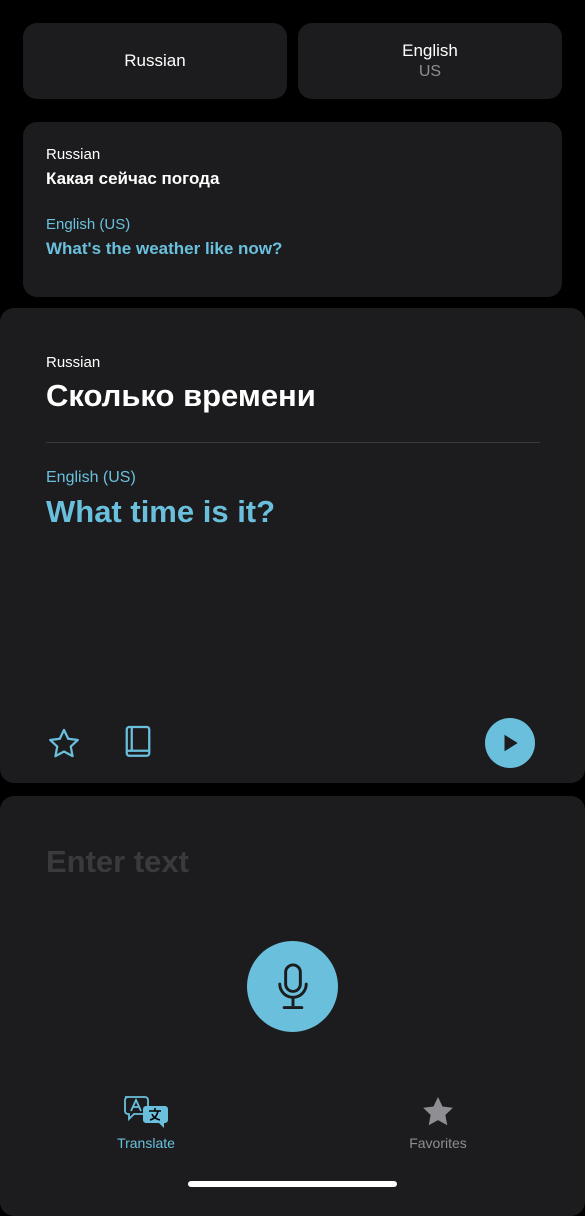 The width and height of the screenshot is (585, 1216). I want to click on target-language-region: US, so click(430, 71).